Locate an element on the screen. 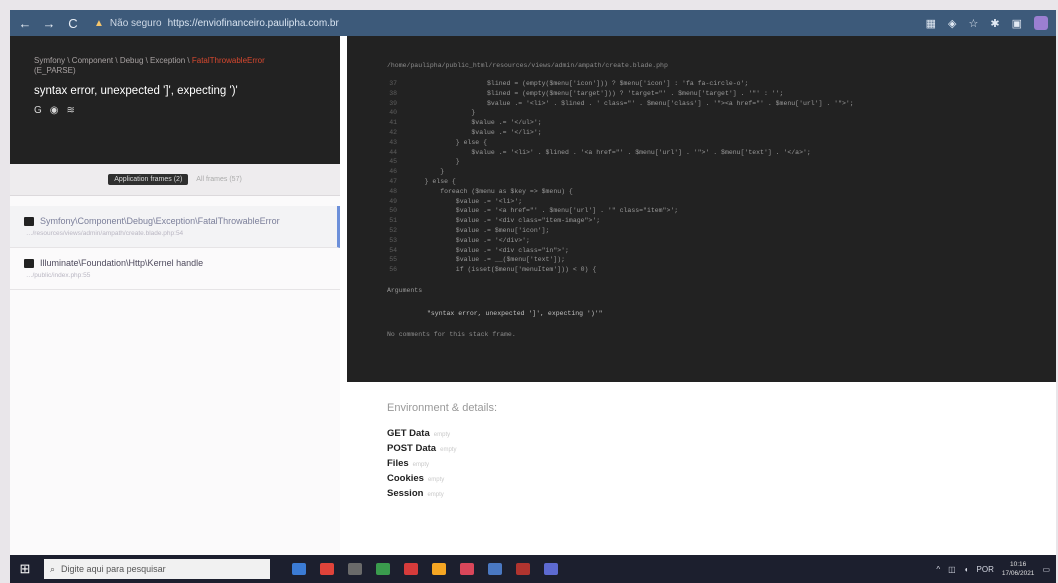 The height and width of the screenshot is (583, 1058). chevron-up-icon: ^ is located at coordinates (938, 569).